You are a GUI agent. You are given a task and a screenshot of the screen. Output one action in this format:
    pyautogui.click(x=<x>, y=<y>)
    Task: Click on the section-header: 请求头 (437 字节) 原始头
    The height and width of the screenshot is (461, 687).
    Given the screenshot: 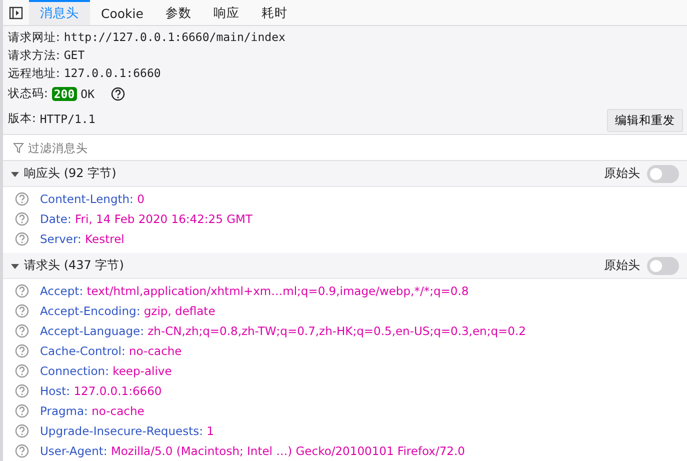 What is the action you would take?
    pyautogui.click(x=345, y=266)
    